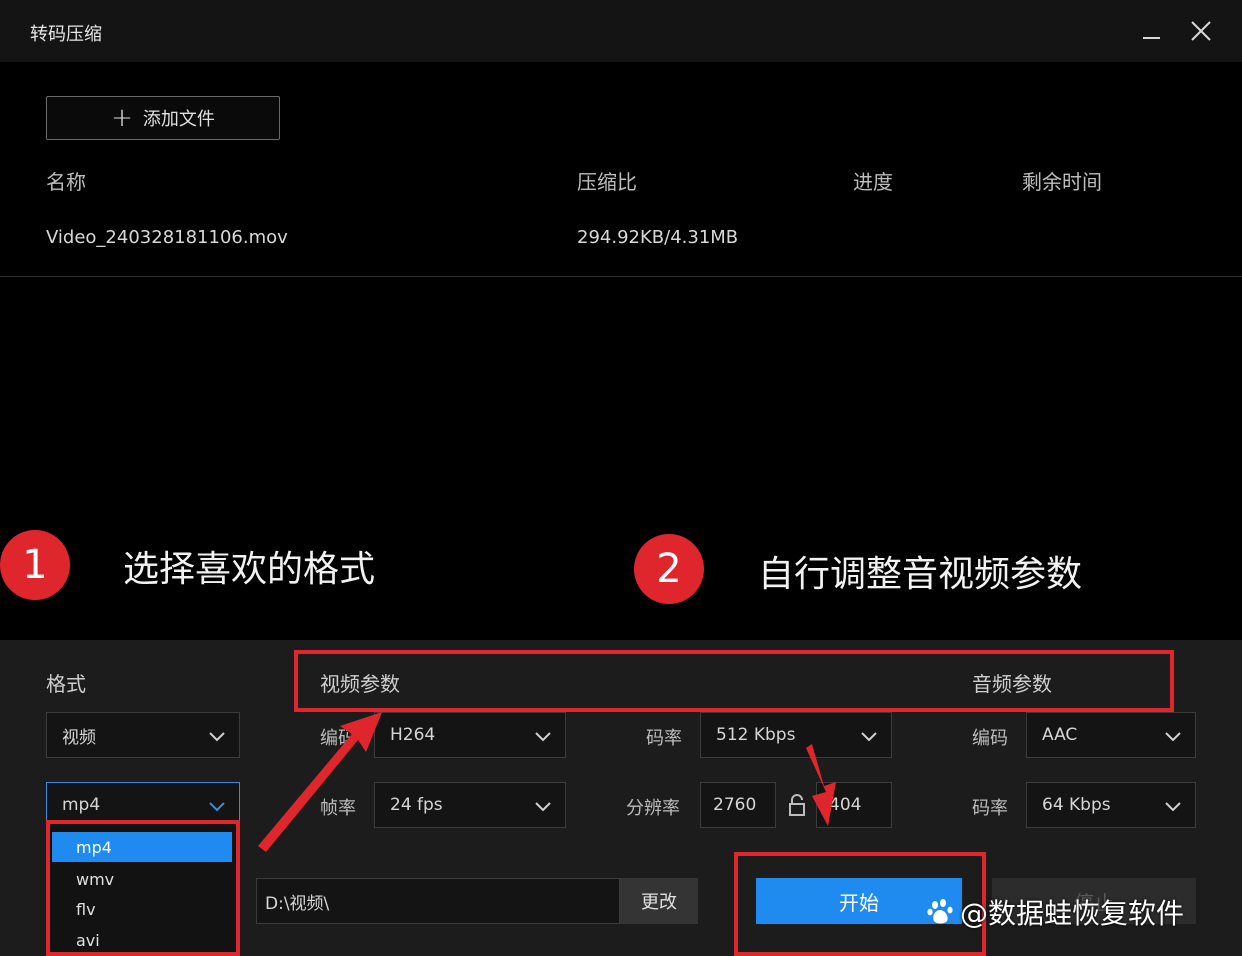 The height and width of the screenshot is (956, 1242). Describe the element at coordinates (1060, 735) in the screenshot. I see `audio-codec-value: AAC` at that location.